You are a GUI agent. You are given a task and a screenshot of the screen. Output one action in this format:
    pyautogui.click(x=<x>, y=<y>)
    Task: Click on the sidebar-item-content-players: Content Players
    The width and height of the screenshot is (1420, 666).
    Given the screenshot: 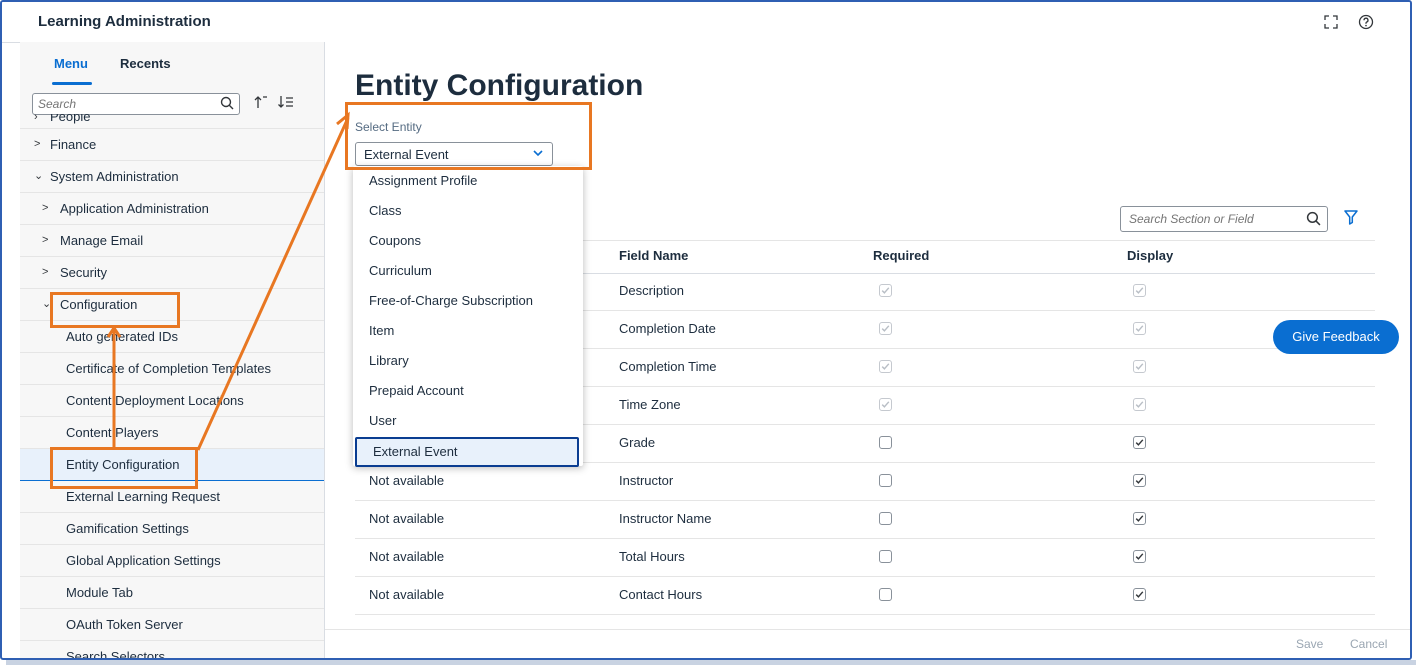 What is the action you would take?
    pyautogui.click(x=172, y=433)
    